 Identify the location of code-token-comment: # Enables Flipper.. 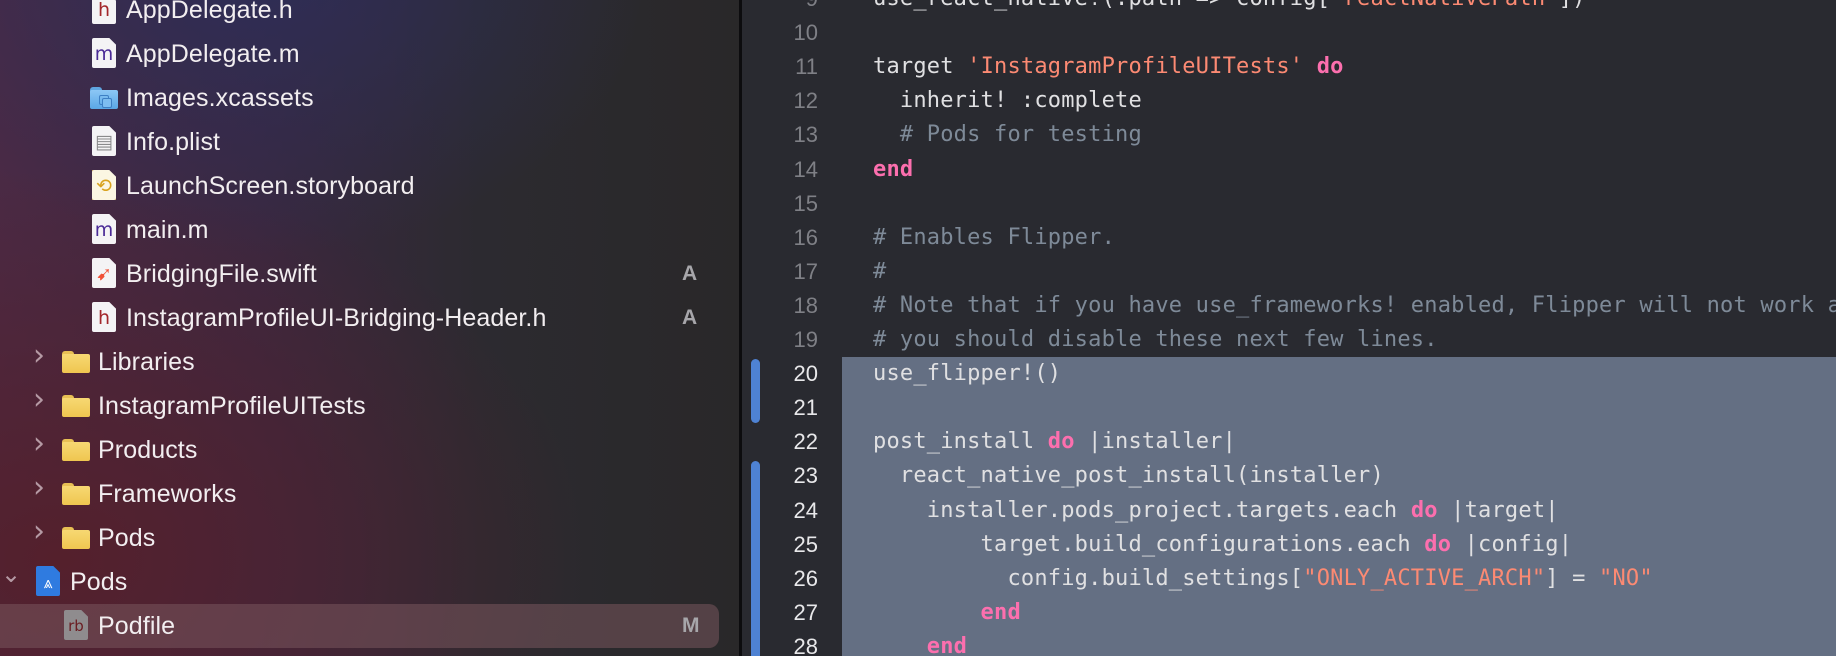
(994, 237).